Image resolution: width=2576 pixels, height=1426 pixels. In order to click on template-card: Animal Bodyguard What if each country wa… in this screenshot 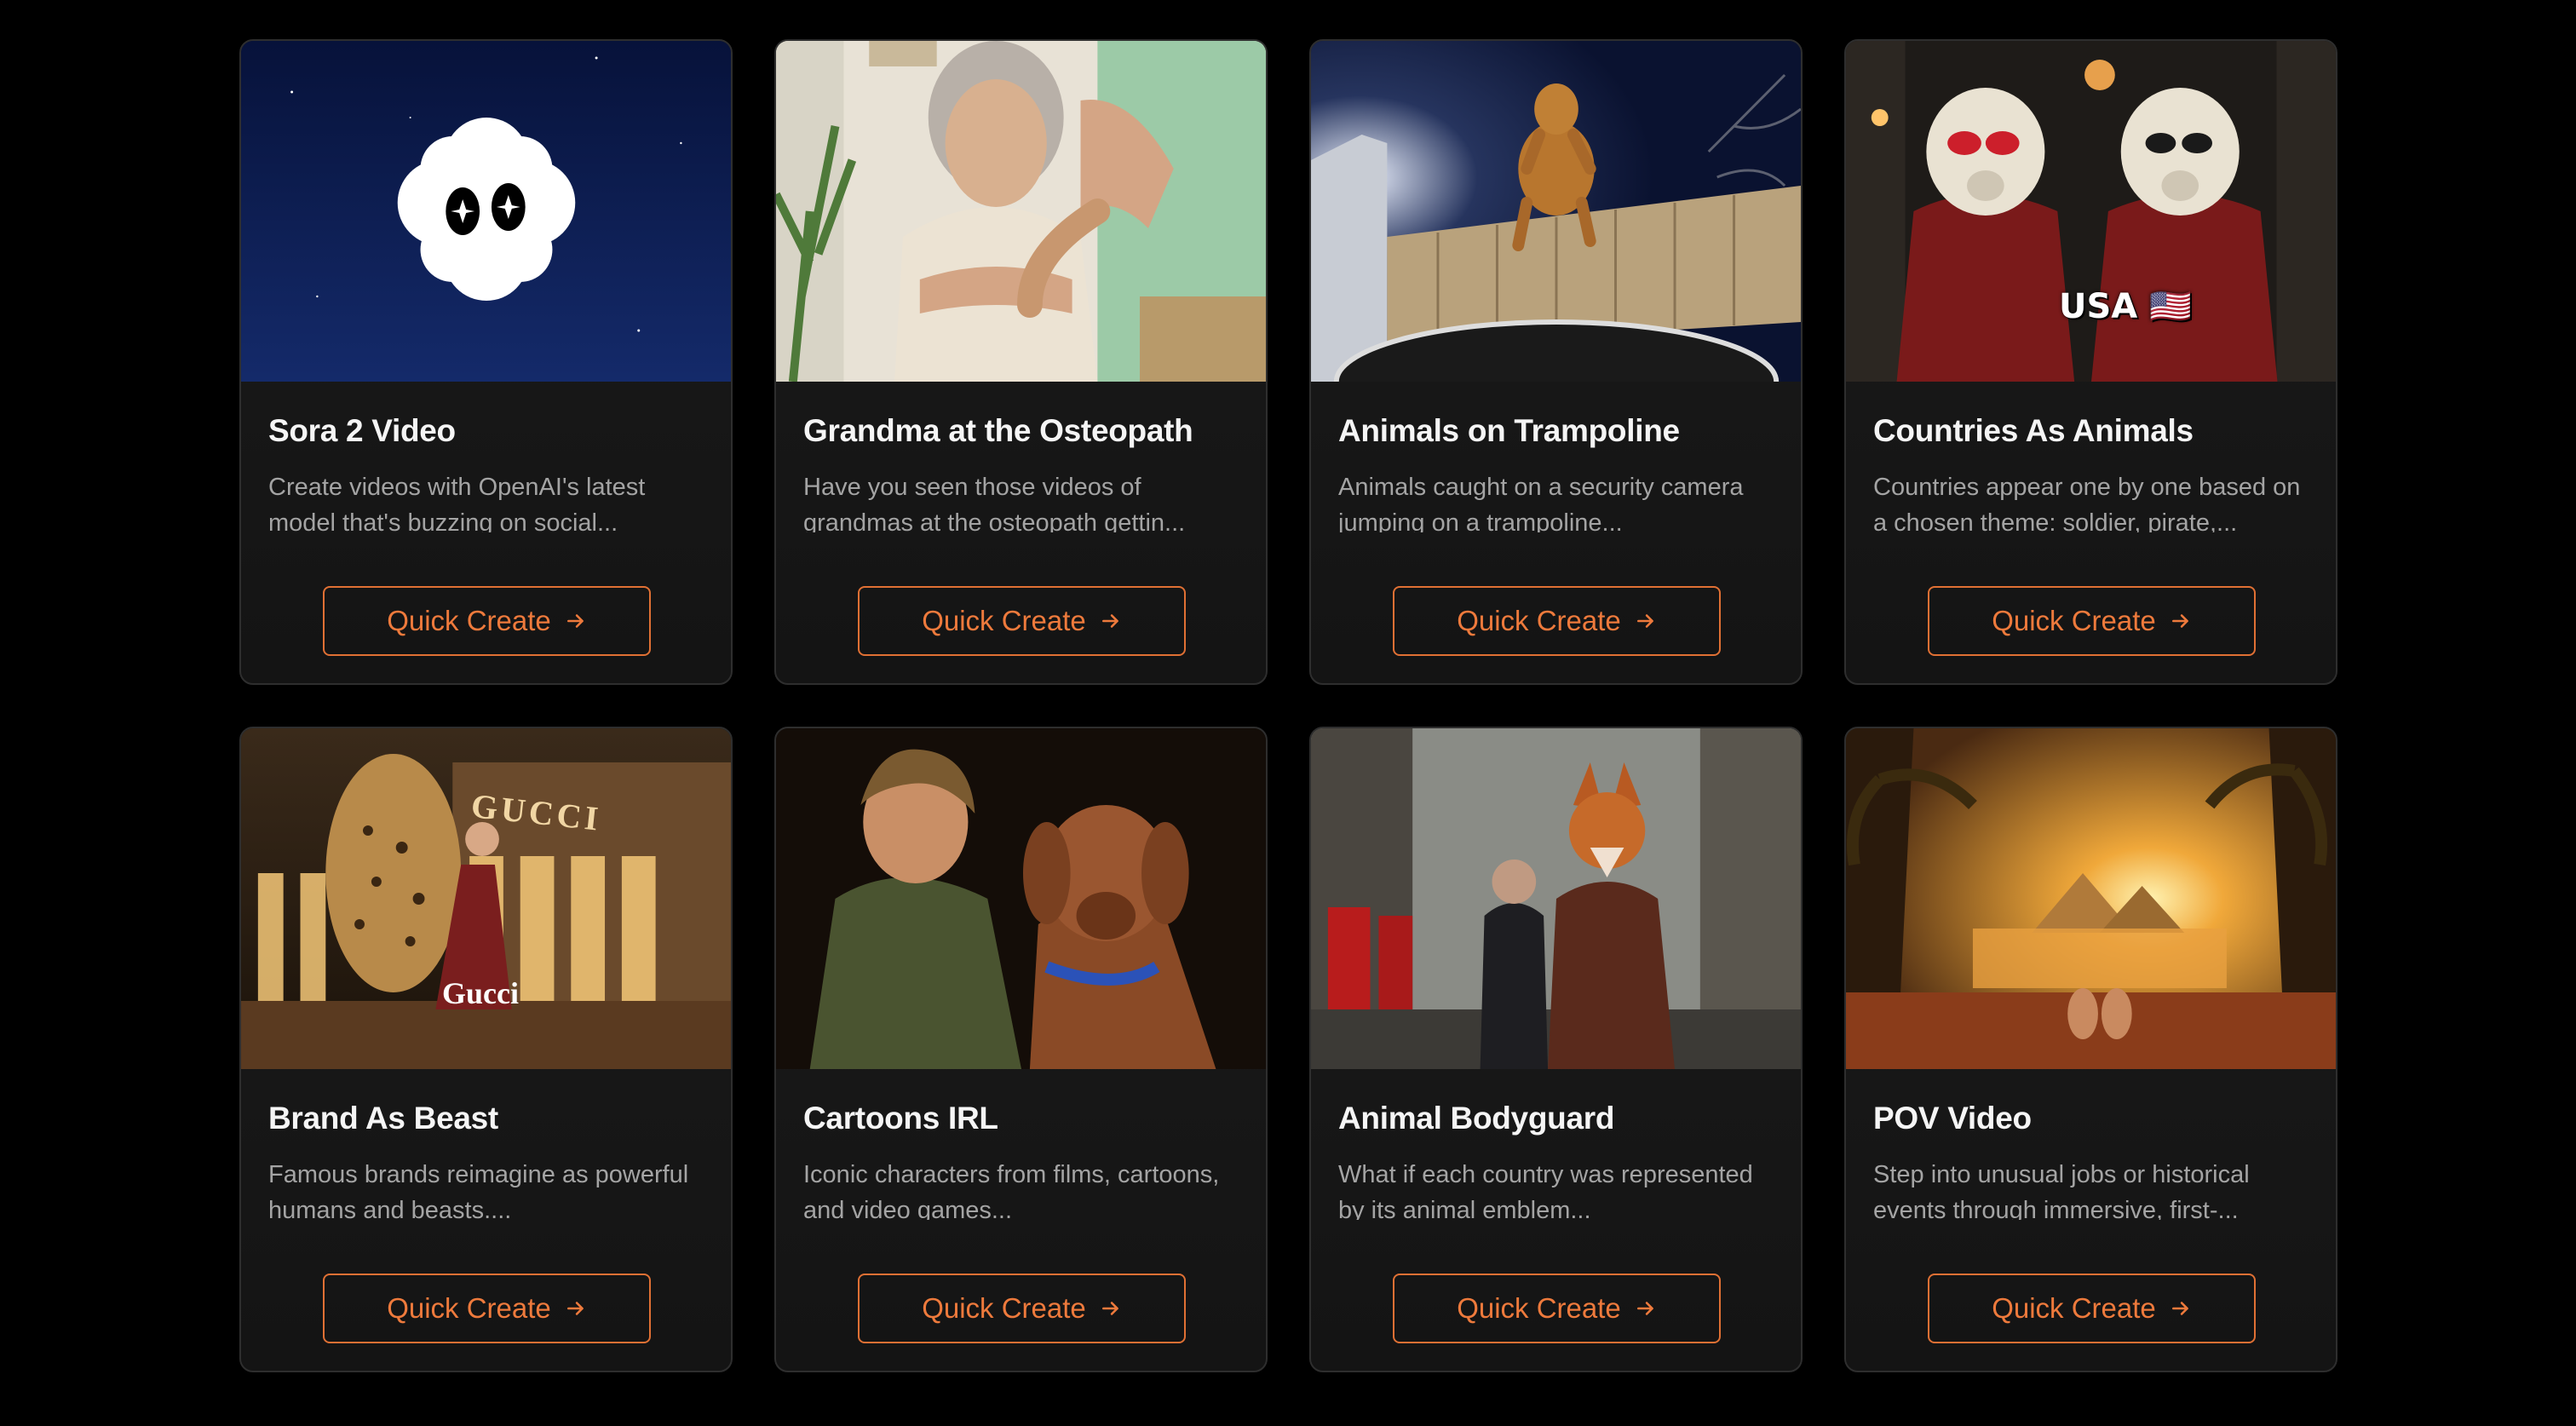, I will do `click(1556, 1050)`.